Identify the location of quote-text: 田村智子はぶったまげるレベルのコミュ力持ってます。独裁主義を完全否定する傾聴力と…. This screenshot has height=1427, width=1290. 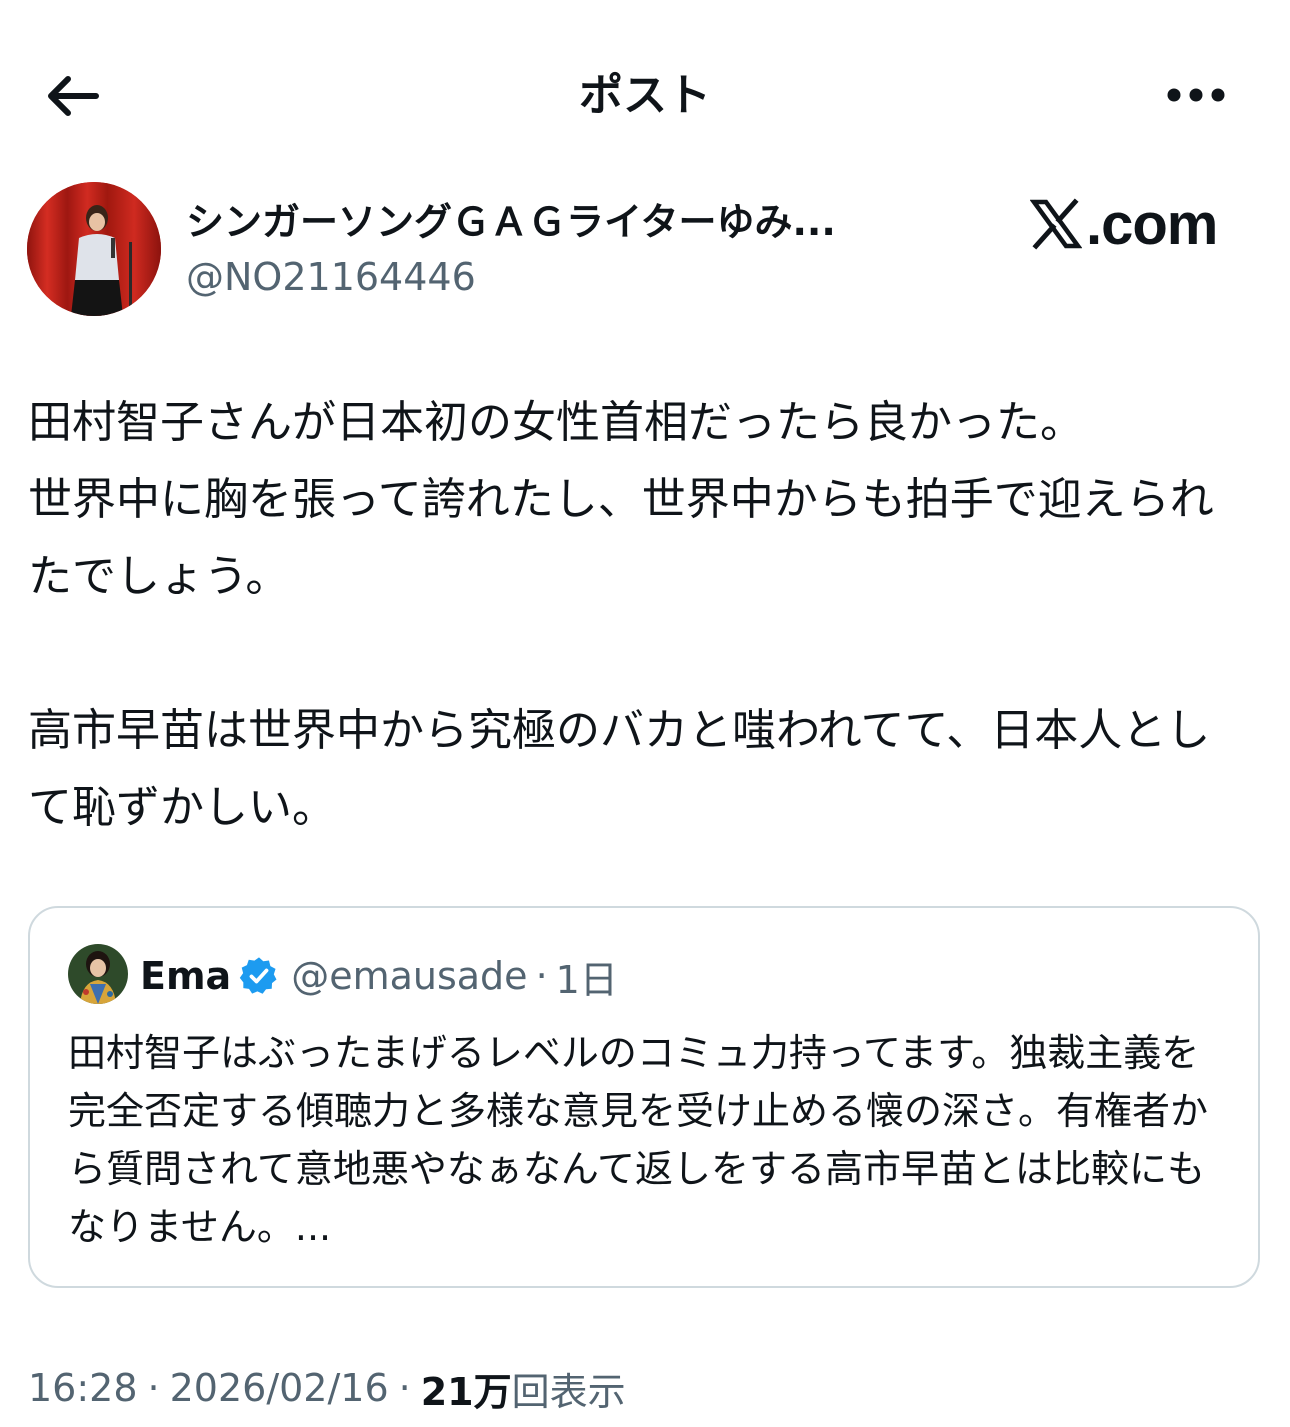
(638, 1140).